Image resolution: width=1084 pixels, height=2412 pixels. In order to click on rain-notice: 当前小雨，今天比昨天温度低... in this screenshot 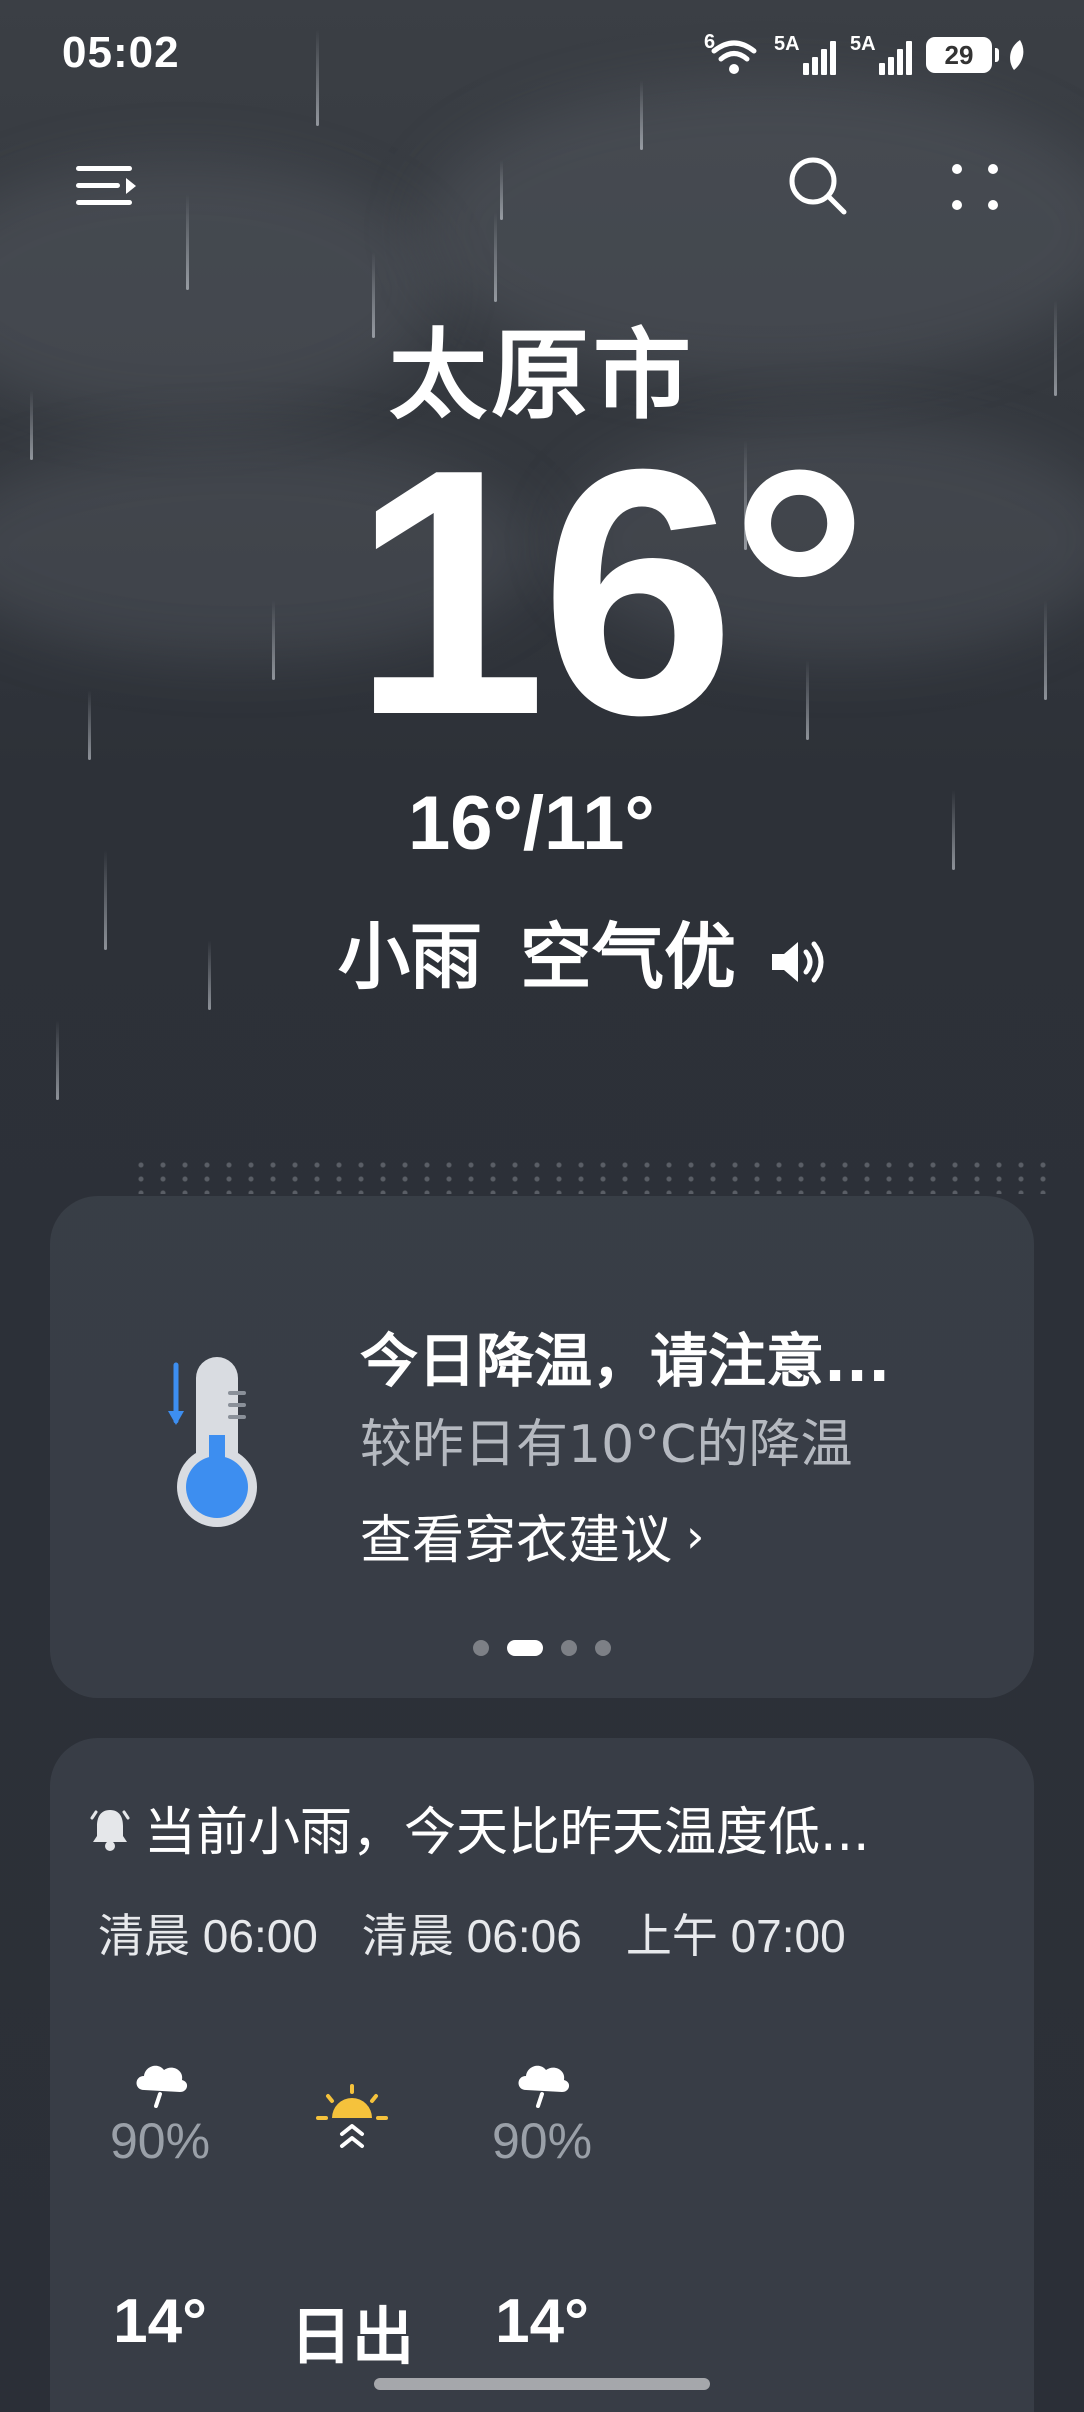, I will do `click(480, 1827)`.